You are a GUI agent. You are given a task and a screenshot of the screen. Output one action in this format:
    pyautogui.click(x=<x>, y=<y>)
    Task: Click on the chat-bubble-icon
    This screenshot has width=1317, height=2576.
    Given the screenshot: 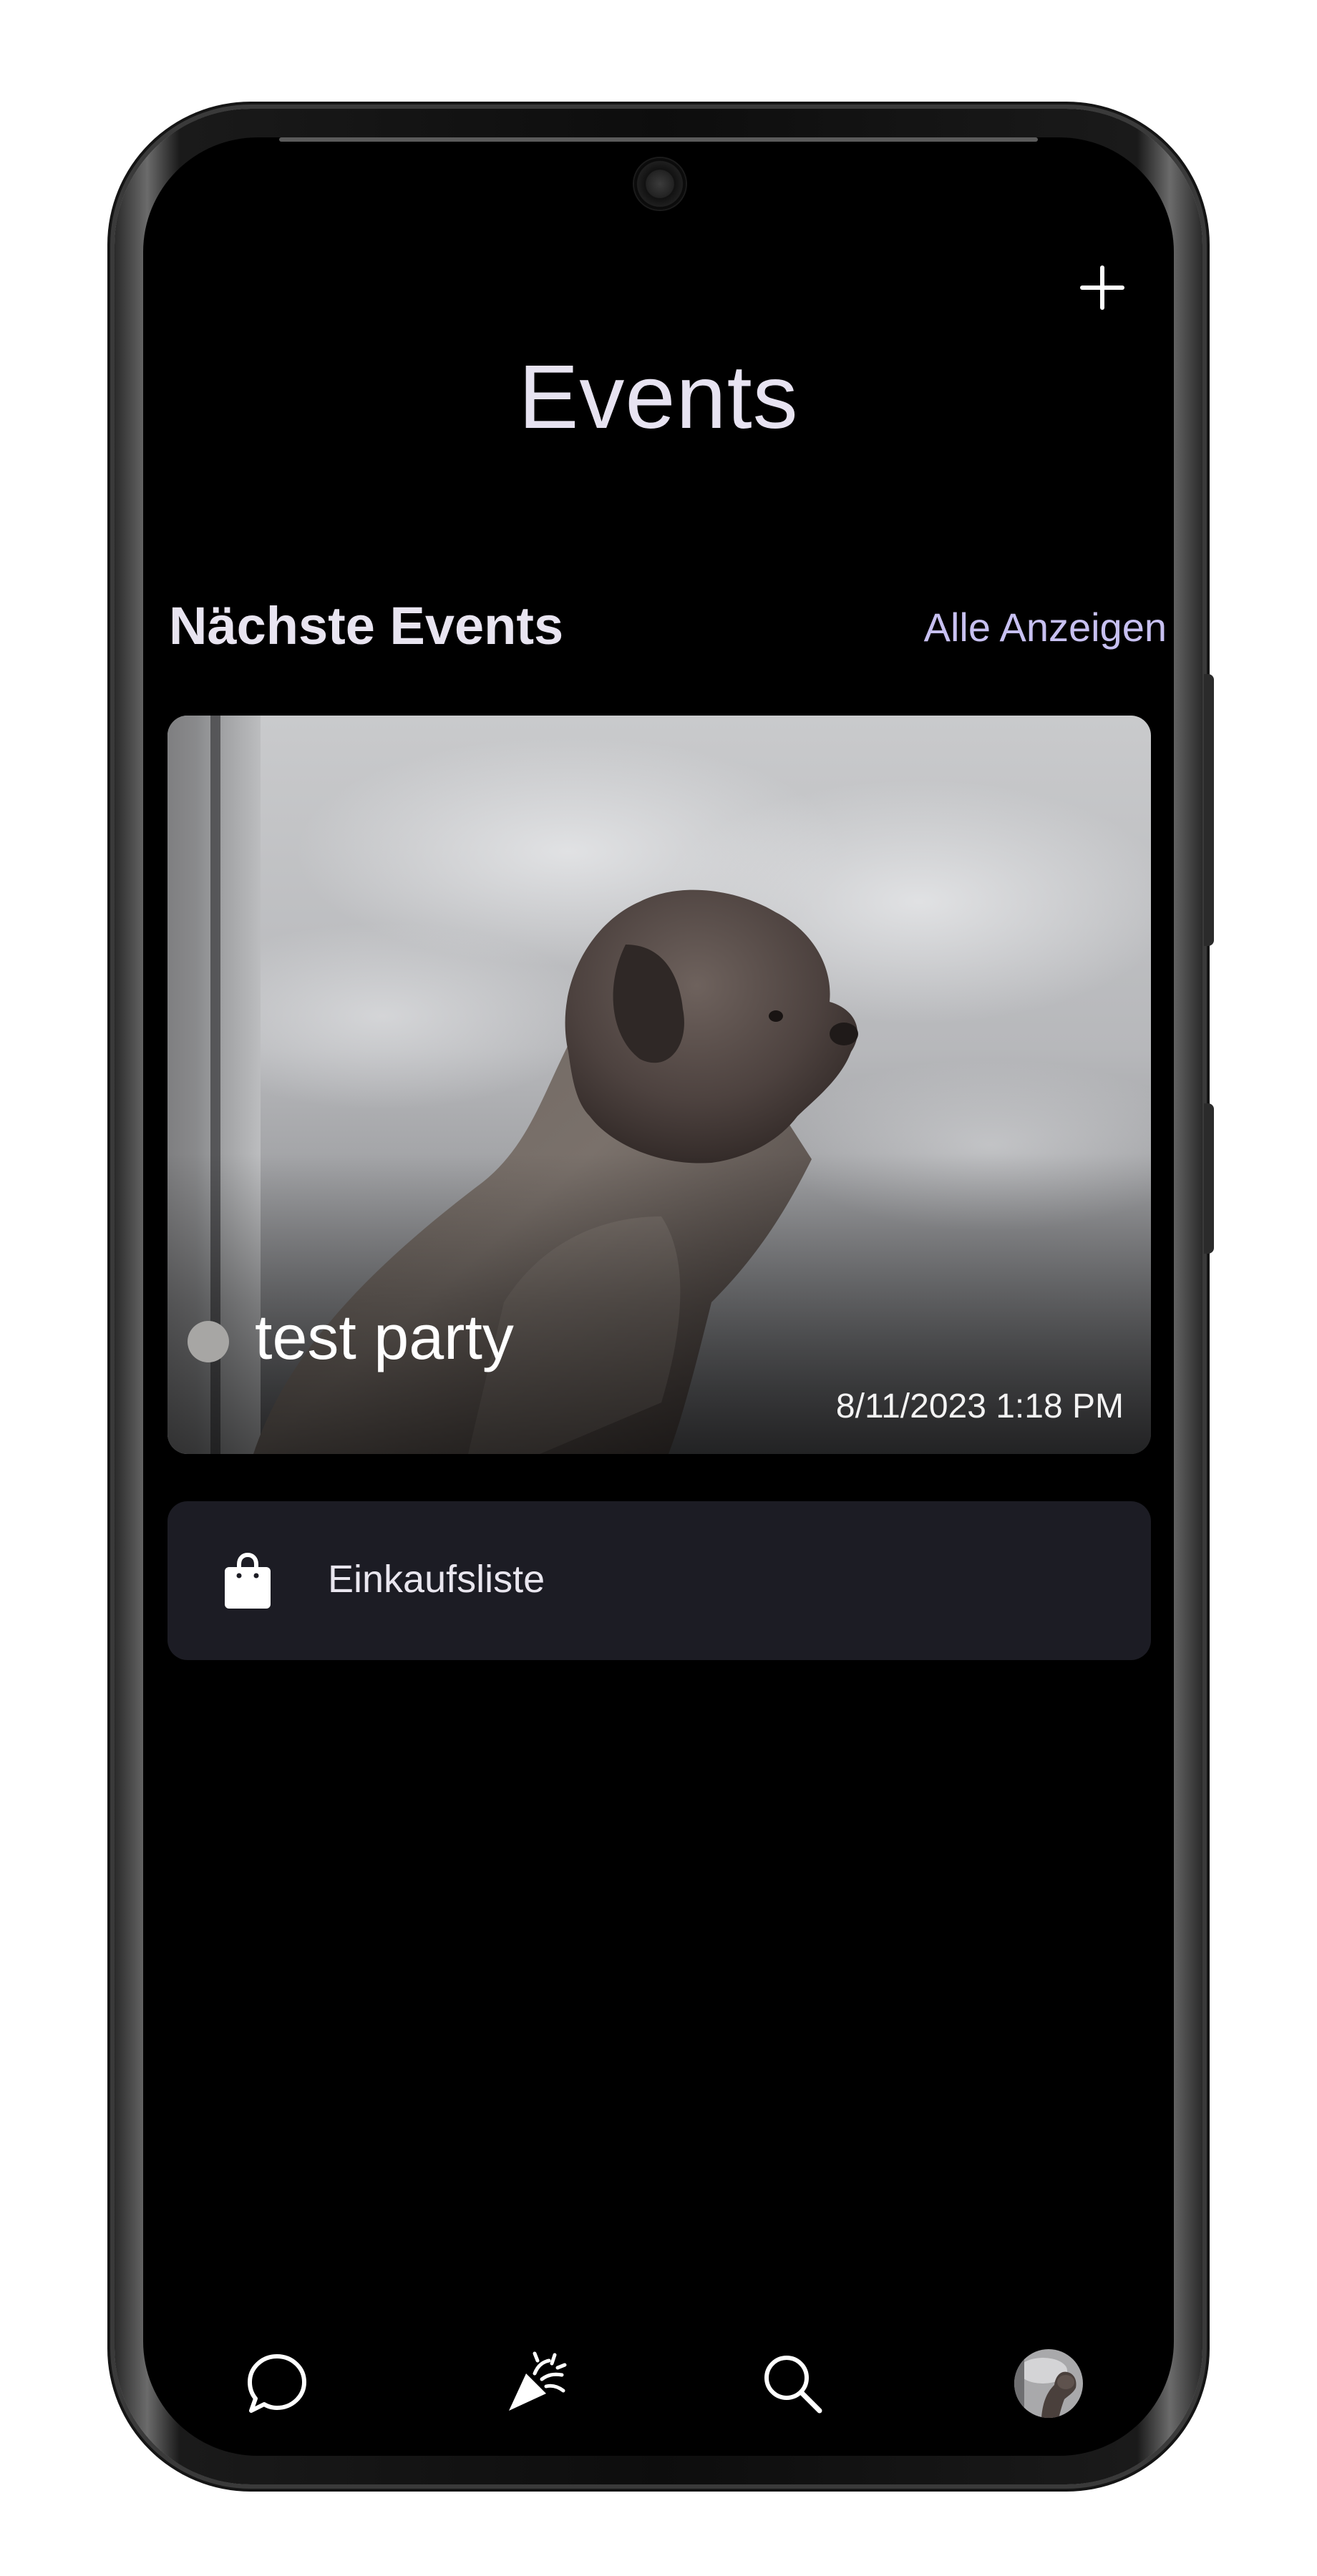 What is the action you would take?
    pyautogui.click(x=277, y=2383)
    